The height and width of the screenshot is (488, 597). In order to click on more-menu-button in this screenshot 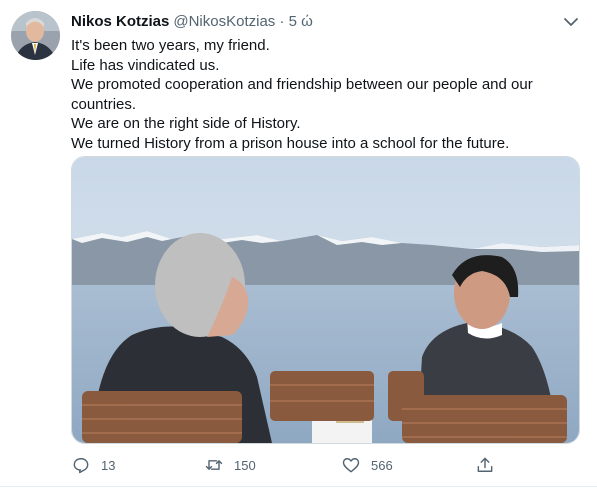, I will do `click(571, 22)`.